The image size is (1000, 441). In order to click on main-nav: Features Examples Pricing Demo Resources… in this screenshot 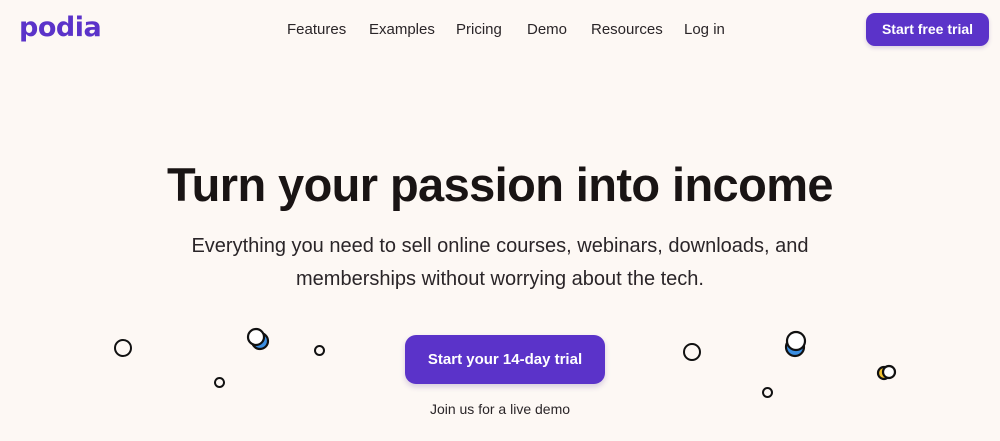, I will do `click(500, 30)`.